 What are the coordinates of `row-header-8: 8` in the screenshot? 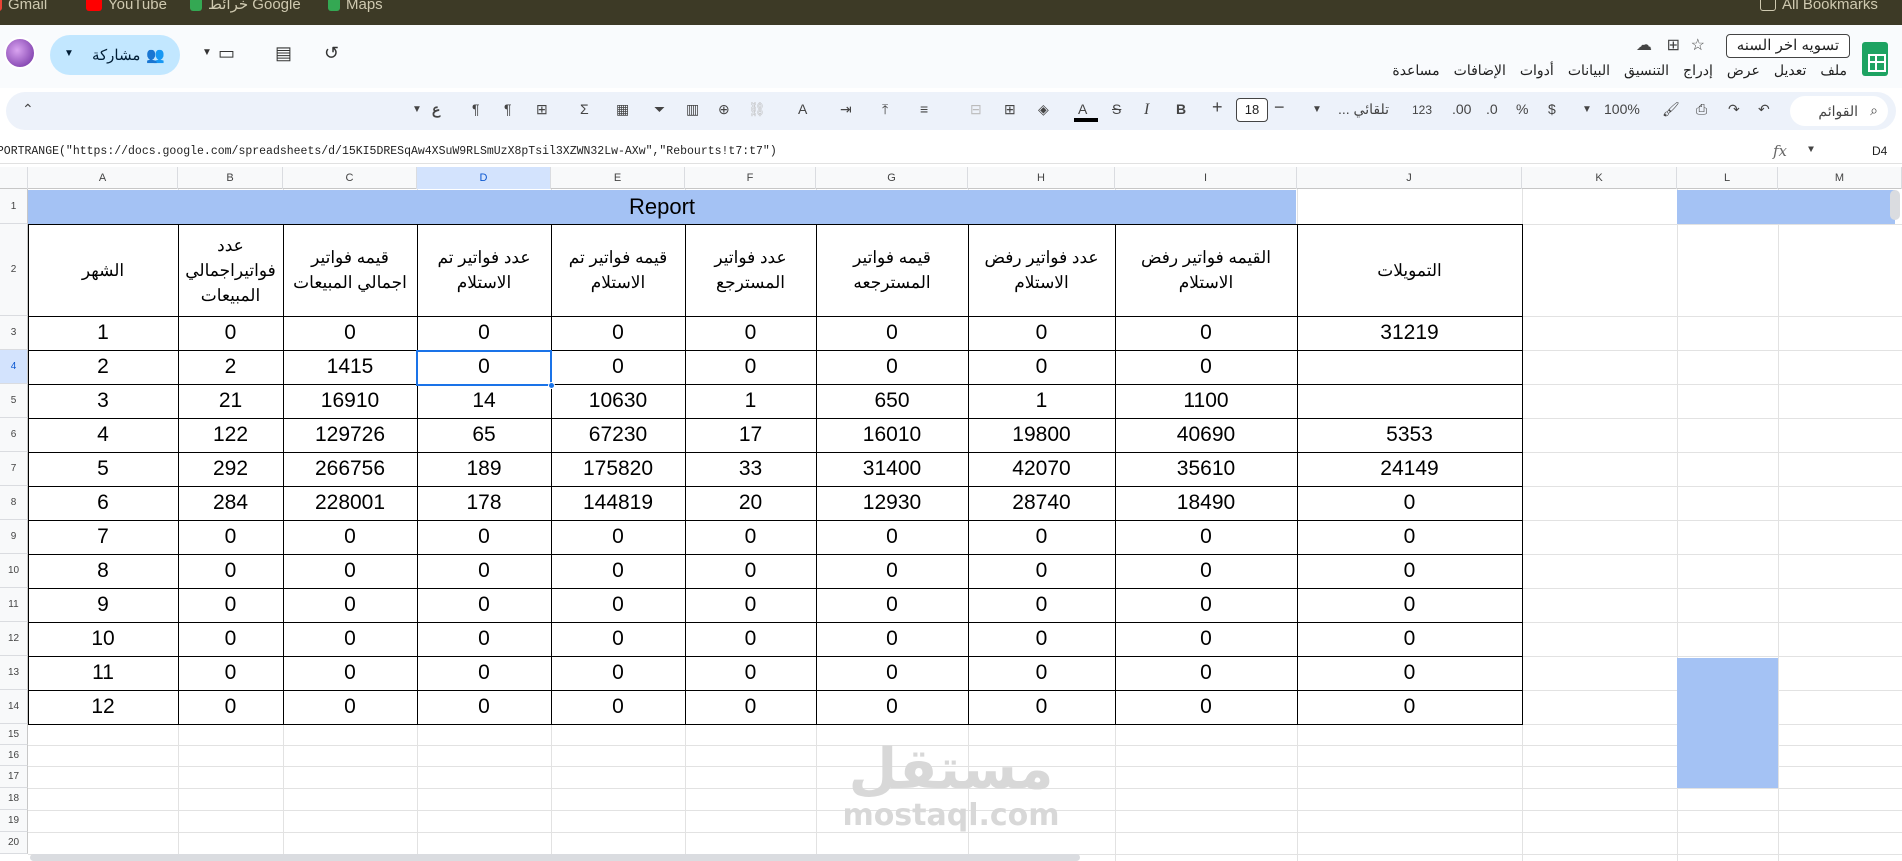 It's located at (14, 503).